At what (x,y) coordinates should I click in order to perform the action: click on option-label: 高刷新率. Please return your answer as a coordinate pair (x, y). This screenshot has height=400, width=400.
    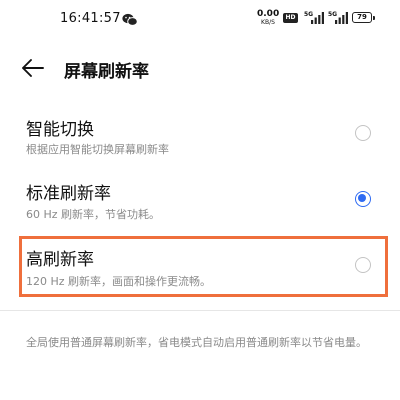
    Looking at the image, I should click on (60, 260).